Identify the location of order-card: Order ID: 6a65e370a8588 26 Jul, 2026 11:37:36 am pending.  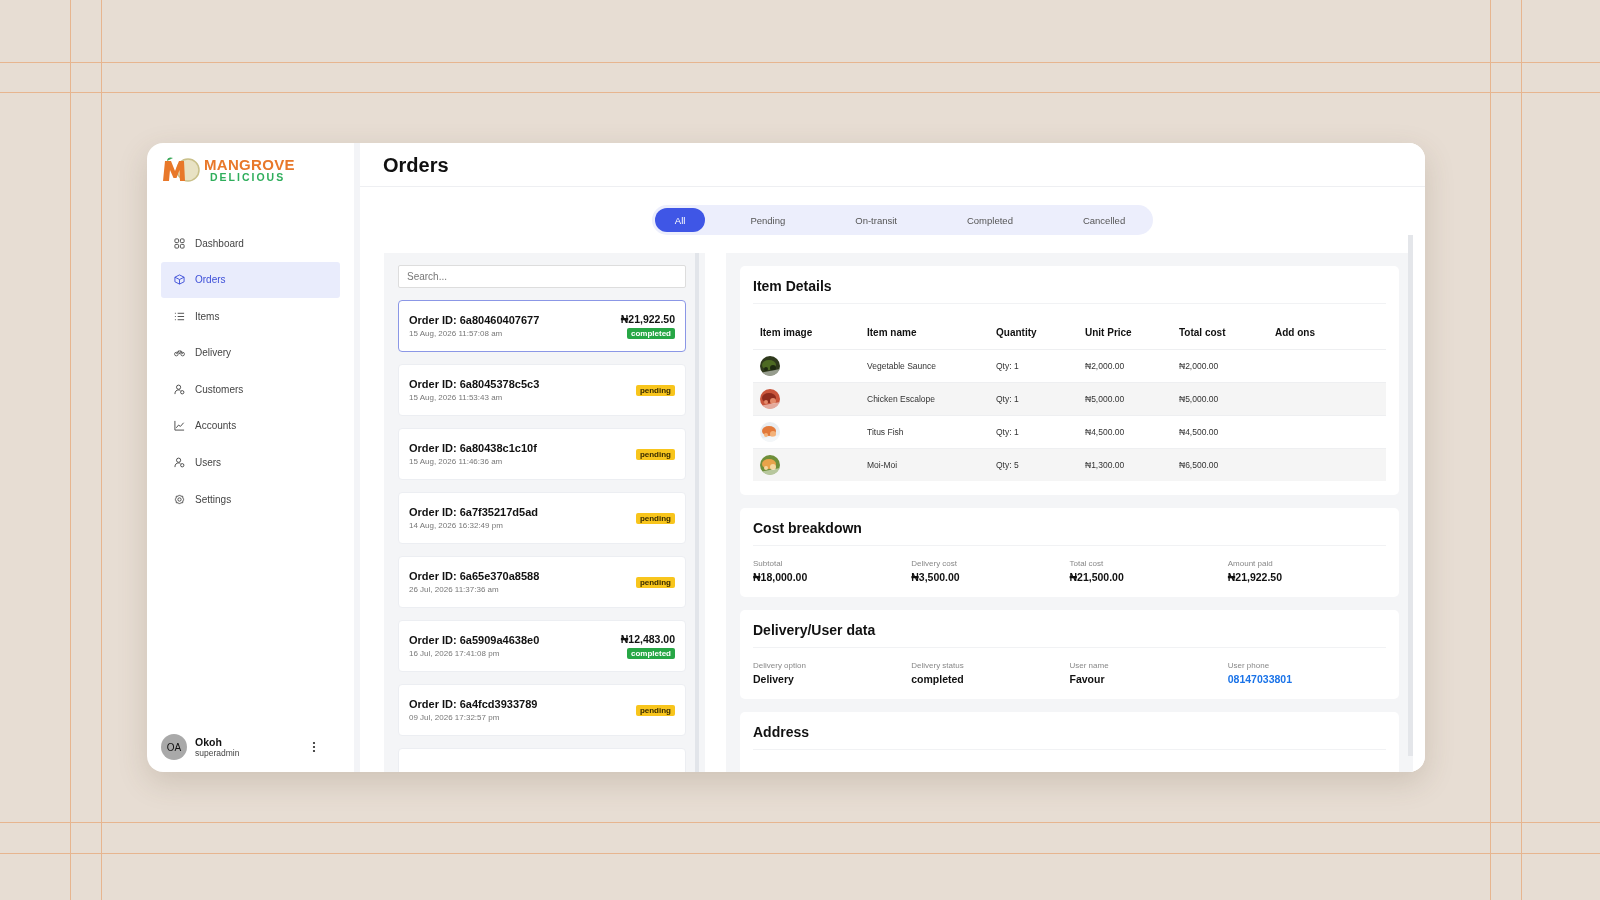
(542, 582).